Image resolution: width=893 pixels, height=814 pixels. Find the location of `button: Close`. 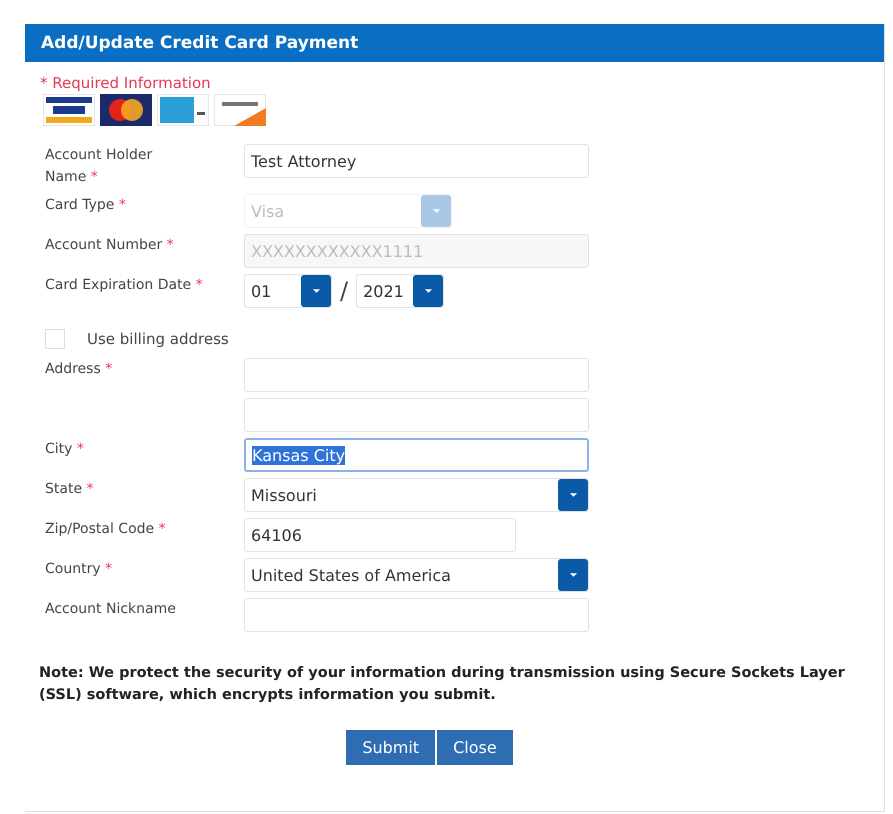

button: Close is located at coordinates (475, 747).